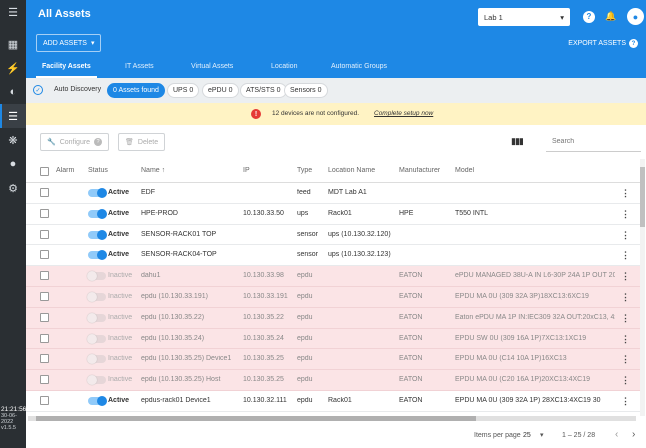 The height and width of the screenshot is (448, 646). What do you see at coordinates (403, 113) in the screenshot?
I see `complete-setup-link: Complete setup now` at bounding box center [403, 113].